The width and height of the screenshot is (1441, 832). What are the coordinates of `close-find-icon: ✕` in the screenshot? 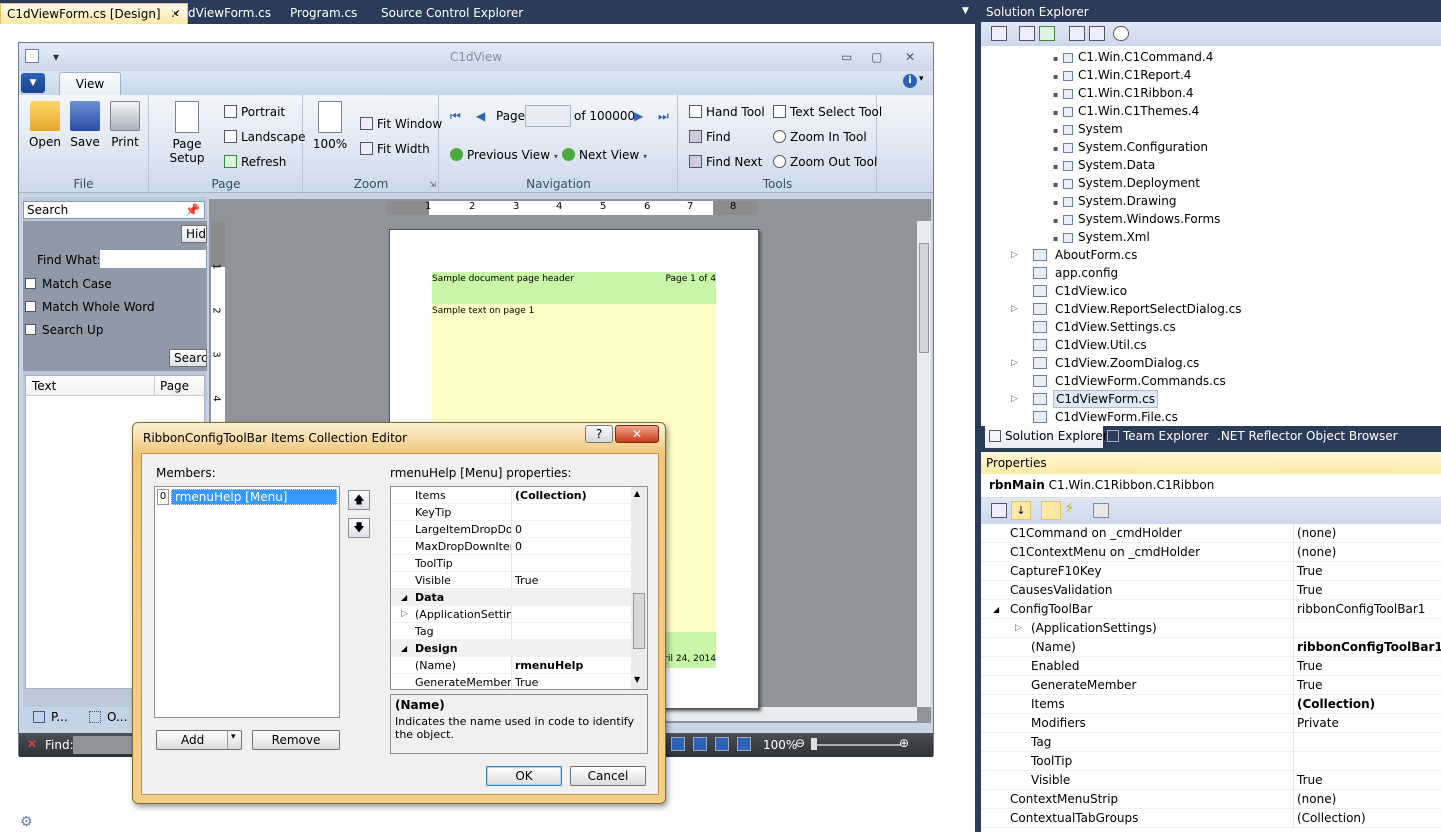 It's located at (32, 744).